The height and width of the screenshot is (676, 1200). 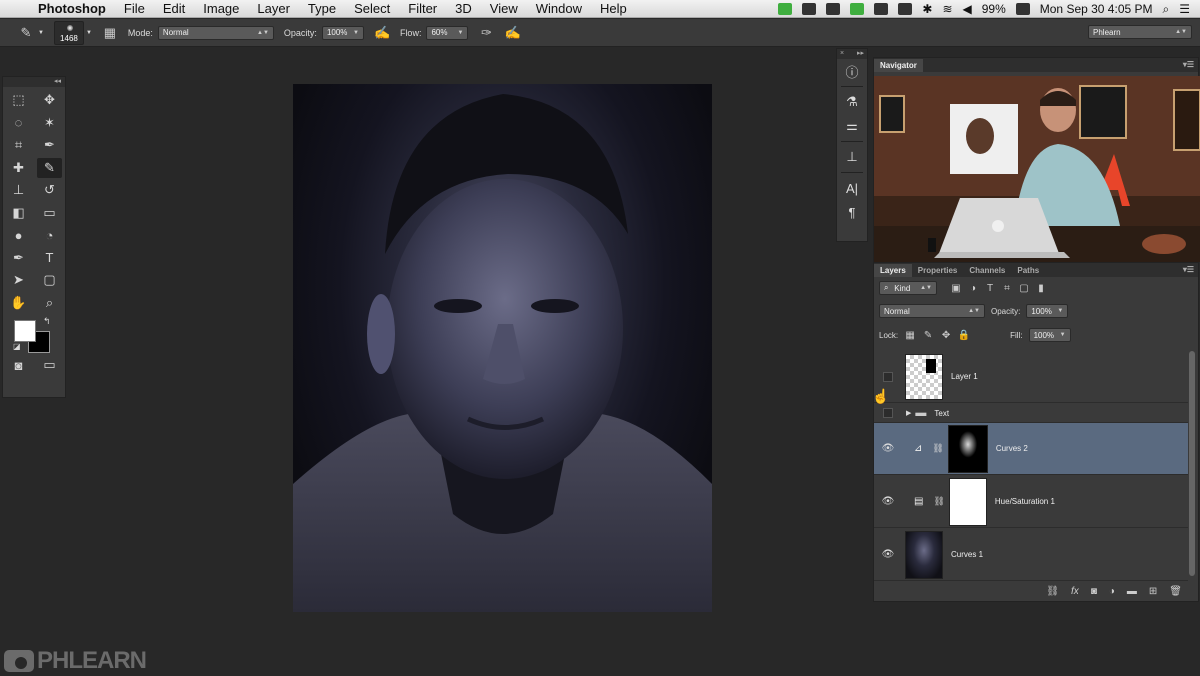 What do you see at coordinates (1096, 9) in the screenshot?
I see `clock: Mon Sep 30 4:05 PM` at bounding box center [1096, 9].